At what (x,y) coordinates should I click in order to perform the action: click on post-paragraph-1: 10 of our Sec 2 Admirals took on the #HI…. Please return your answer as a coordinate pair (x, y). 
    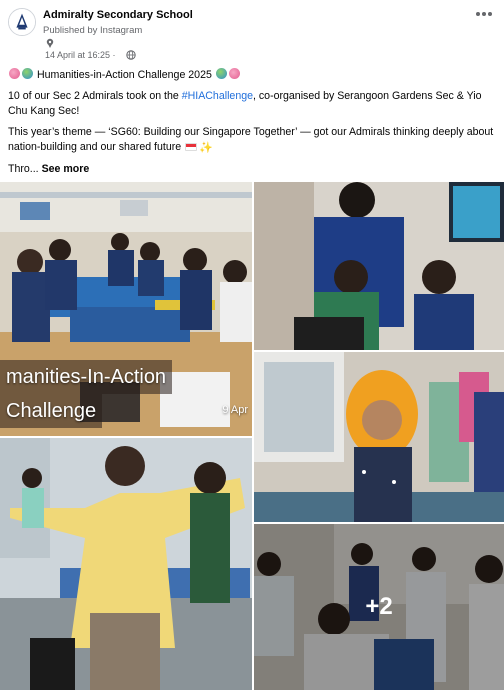
    Looking at the image, I should click on (252, 104).